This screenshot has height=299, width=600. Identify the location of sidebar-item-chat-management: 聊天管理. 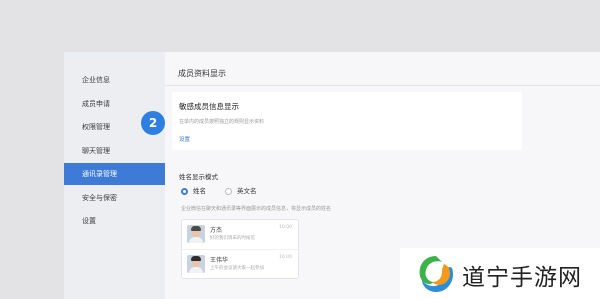
(114, 151).